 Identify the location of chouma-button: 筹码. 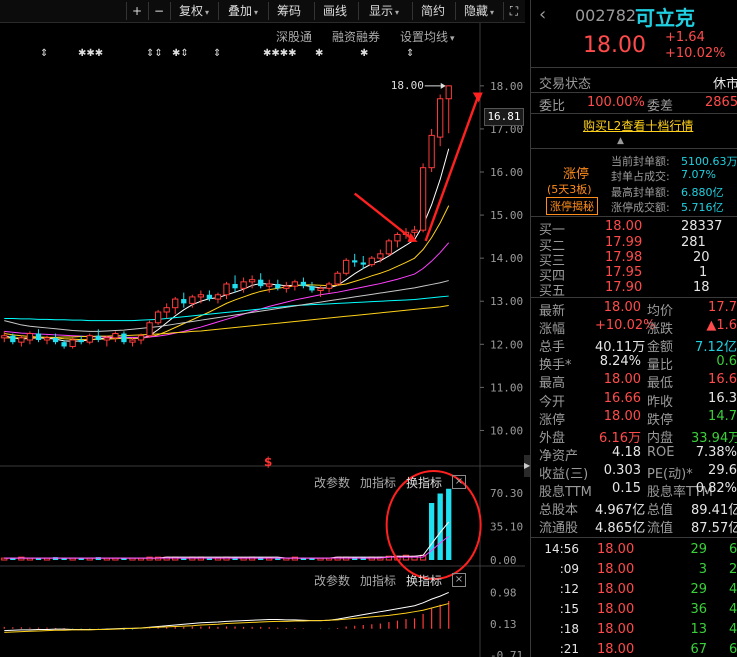
(288, 11).